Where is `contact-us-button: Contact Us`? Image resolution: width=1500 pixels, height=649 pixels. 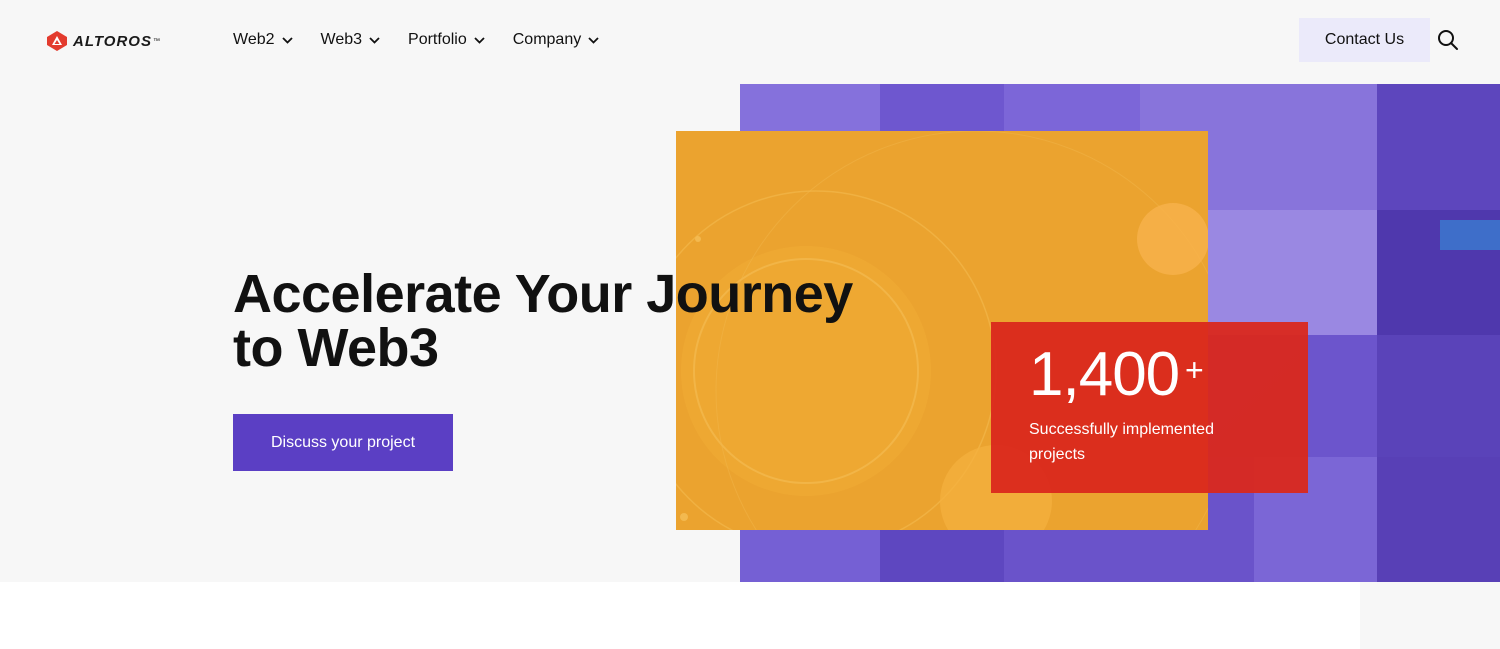
contact-us-button: Contact Us is located at coordinates (1364, 40).